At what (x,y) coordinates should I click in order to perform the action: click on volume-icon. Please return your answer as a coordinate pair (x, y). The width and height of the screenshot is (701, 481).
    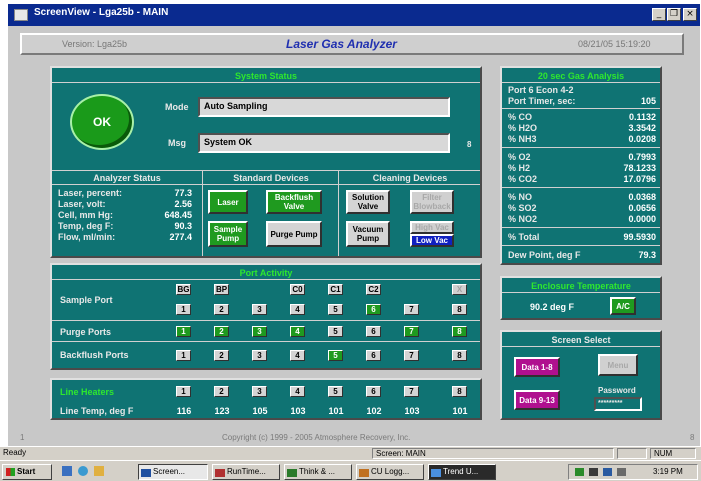
    Looking at the image, I should click on (593, 472).